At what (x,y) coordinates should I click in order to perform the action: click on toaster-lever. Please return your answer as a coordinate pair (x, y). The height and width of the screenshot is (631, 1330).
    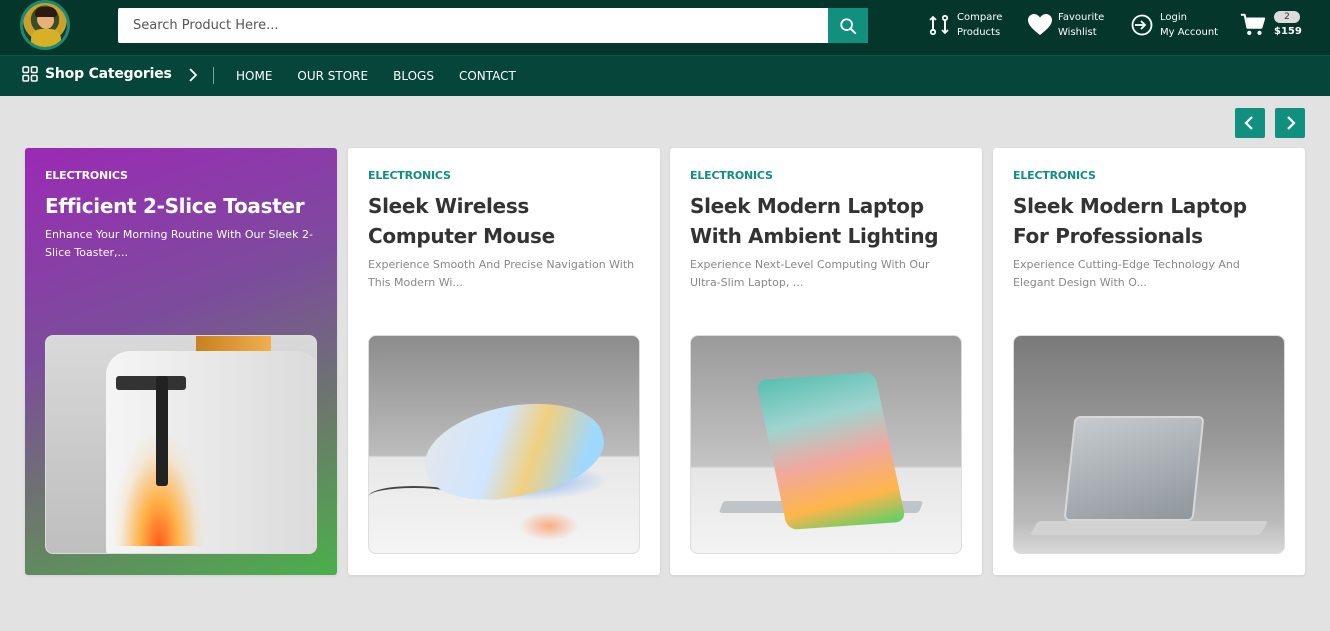
    Looking at the image, I should click on (151, 383).